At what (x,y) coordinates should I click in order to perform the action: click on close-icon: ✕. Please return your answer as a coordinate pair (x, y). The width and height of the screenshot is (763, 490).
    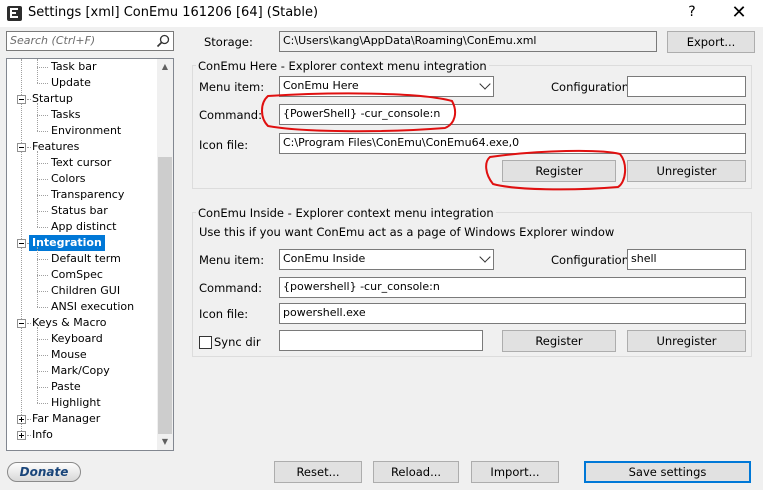
    Looking at the image, I should click on (739, 13).